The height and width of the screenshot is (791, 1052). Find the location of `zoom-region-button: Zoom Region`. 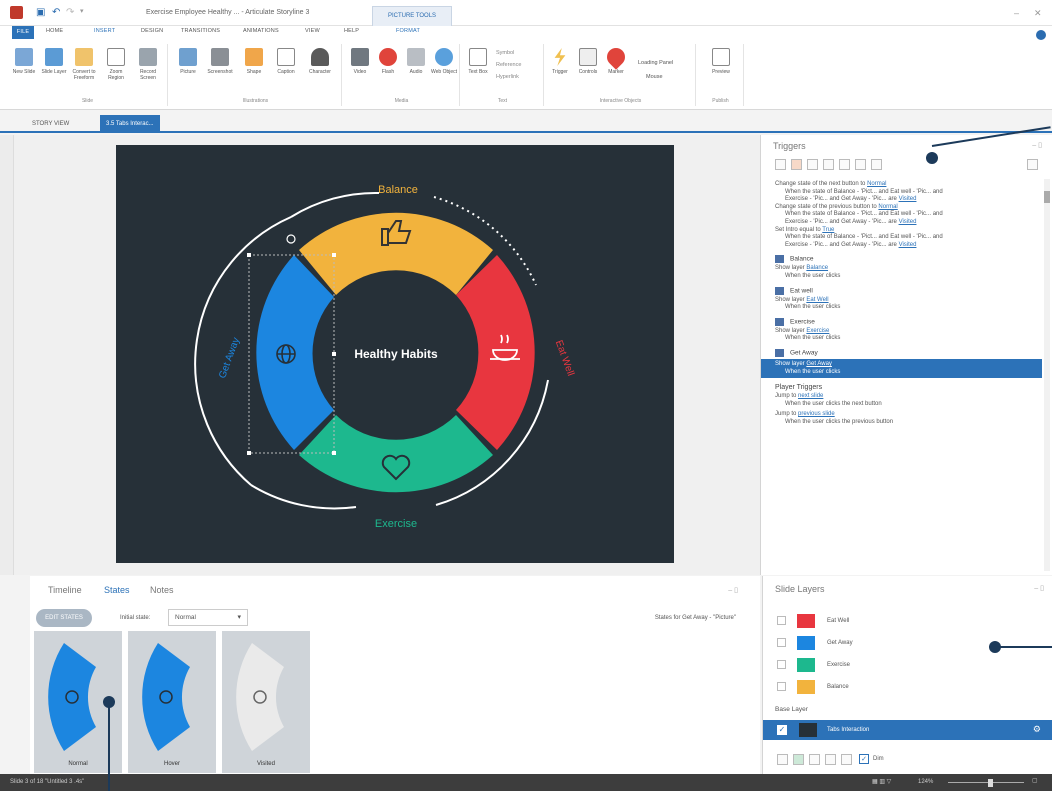

zoom-region-button: Zoom Region is located at coordinates (116, 64).